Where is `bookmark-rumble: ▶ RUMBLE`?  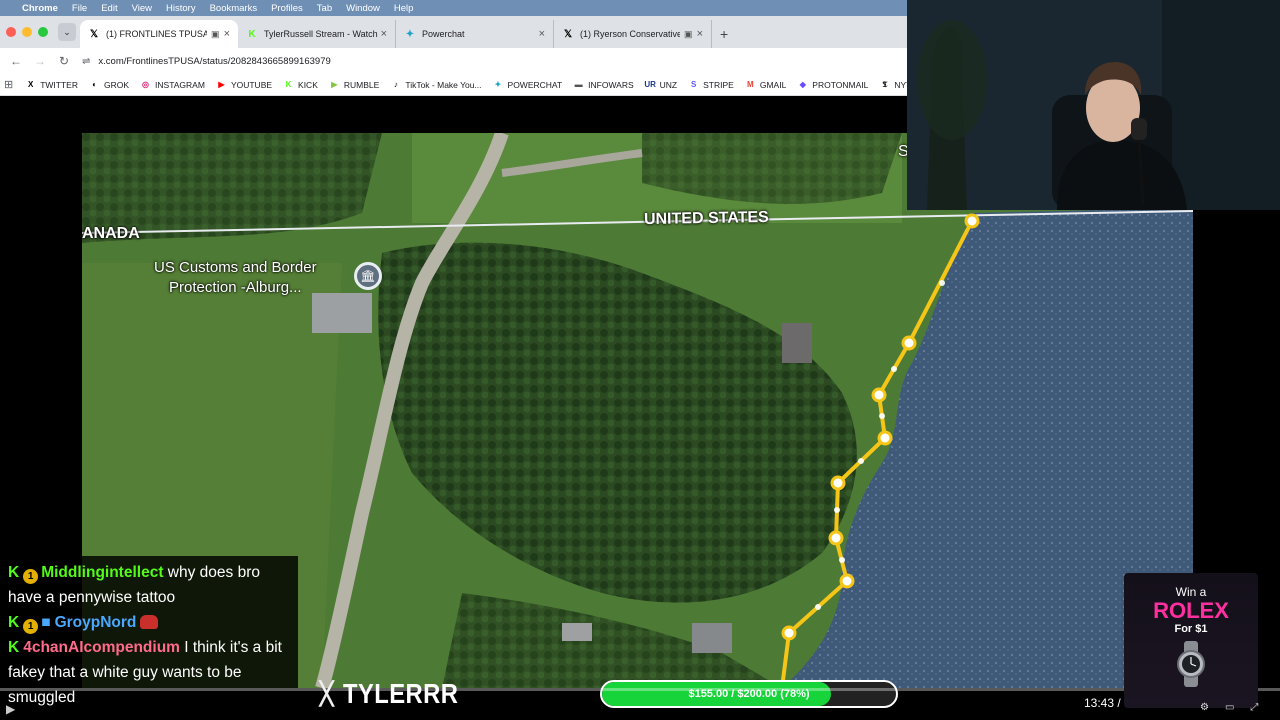 bookmark-rumble: ▶ RUMBLE is located at coordinates (354, 84).